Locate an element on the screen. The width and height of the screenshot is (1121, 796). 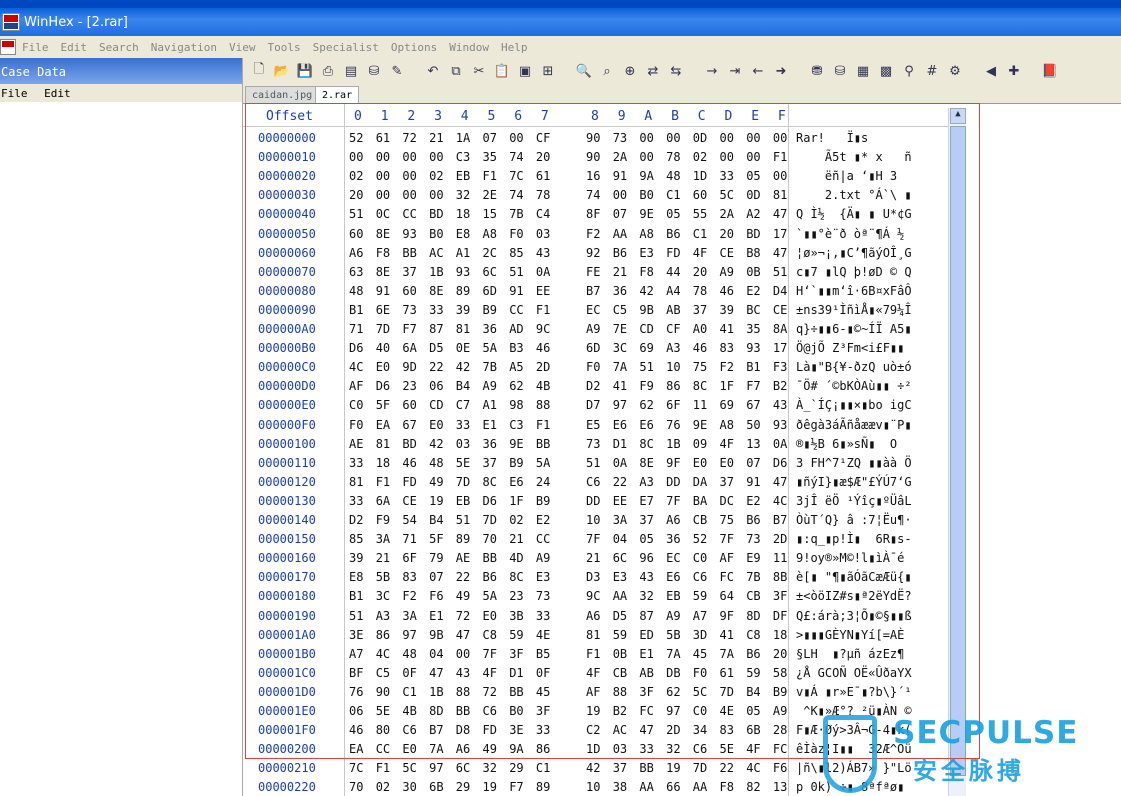
hex-byte: 62 is located at coordinates (646, 405).